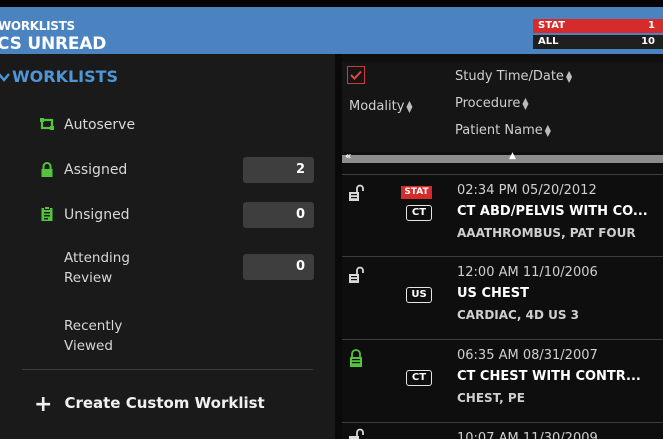 This screenshot has width=663, height=439. I want to click on sort-patient-name: Patient Name ▲ ▼, so click(503, 130).